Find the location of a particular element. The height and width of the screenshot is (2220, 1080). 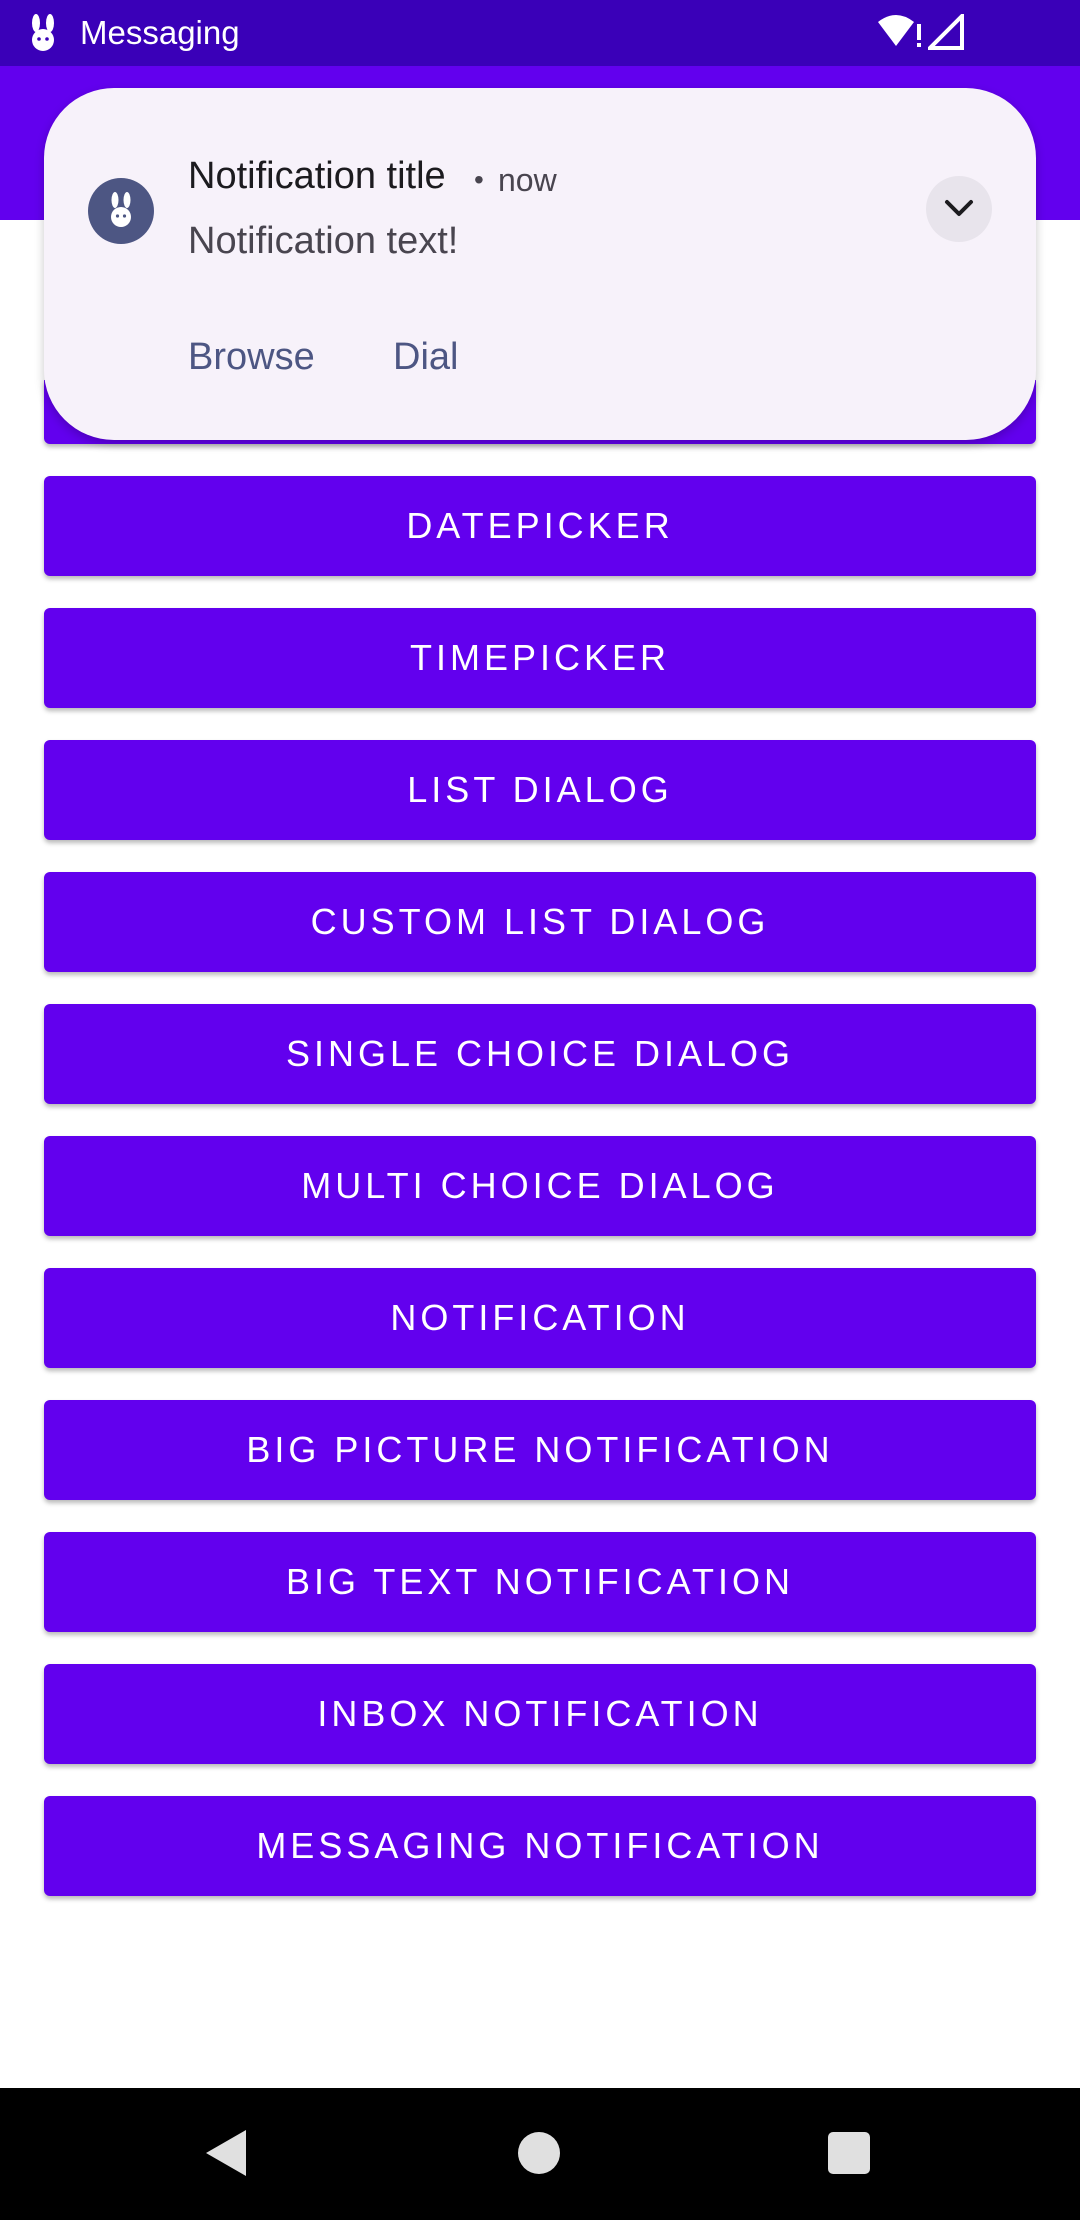

recents-square-icon is located at coordinates (849, 2153).